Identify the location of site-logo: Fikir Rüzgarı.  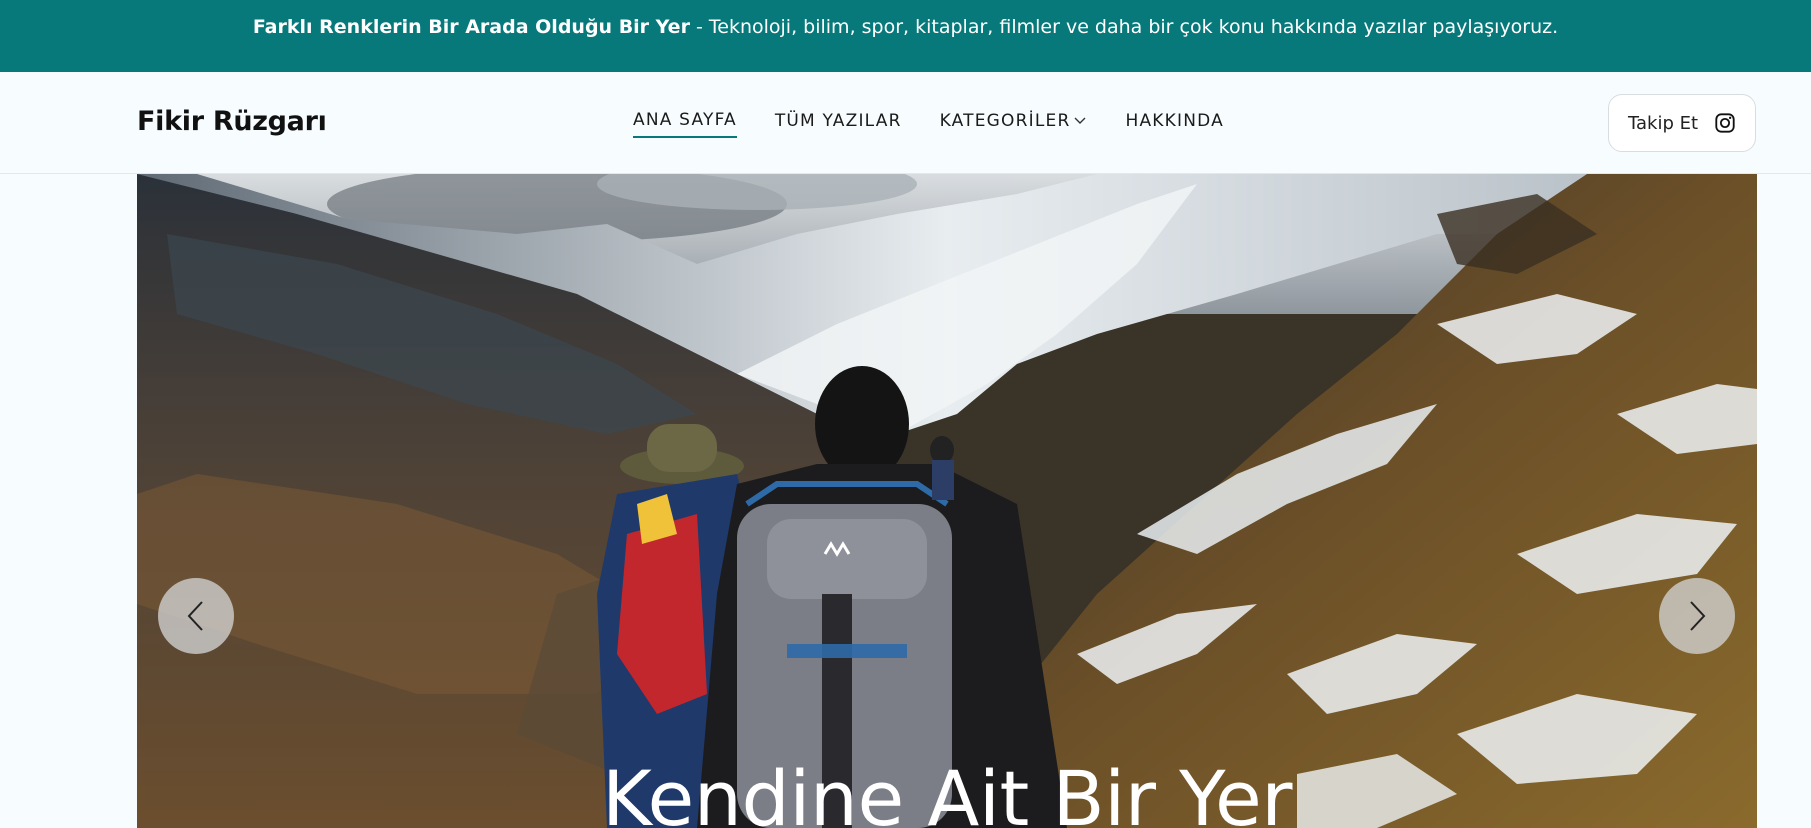
(232, 121).